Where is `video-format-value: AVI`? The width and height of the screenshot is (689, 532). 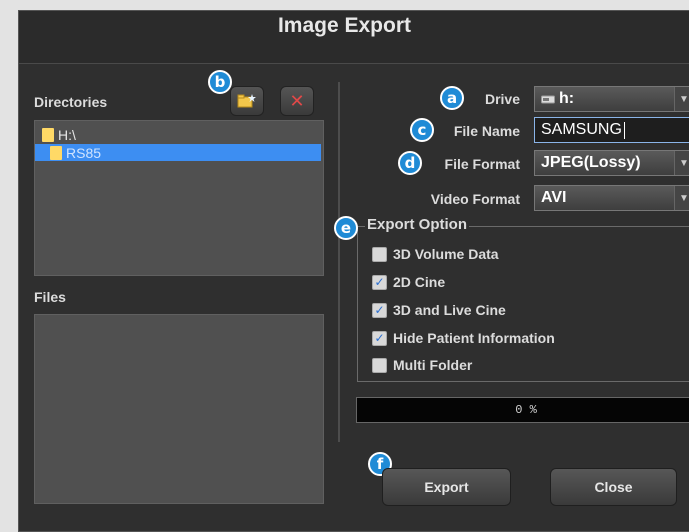
video-format-value: AVI is located at coordinates (554, 197).